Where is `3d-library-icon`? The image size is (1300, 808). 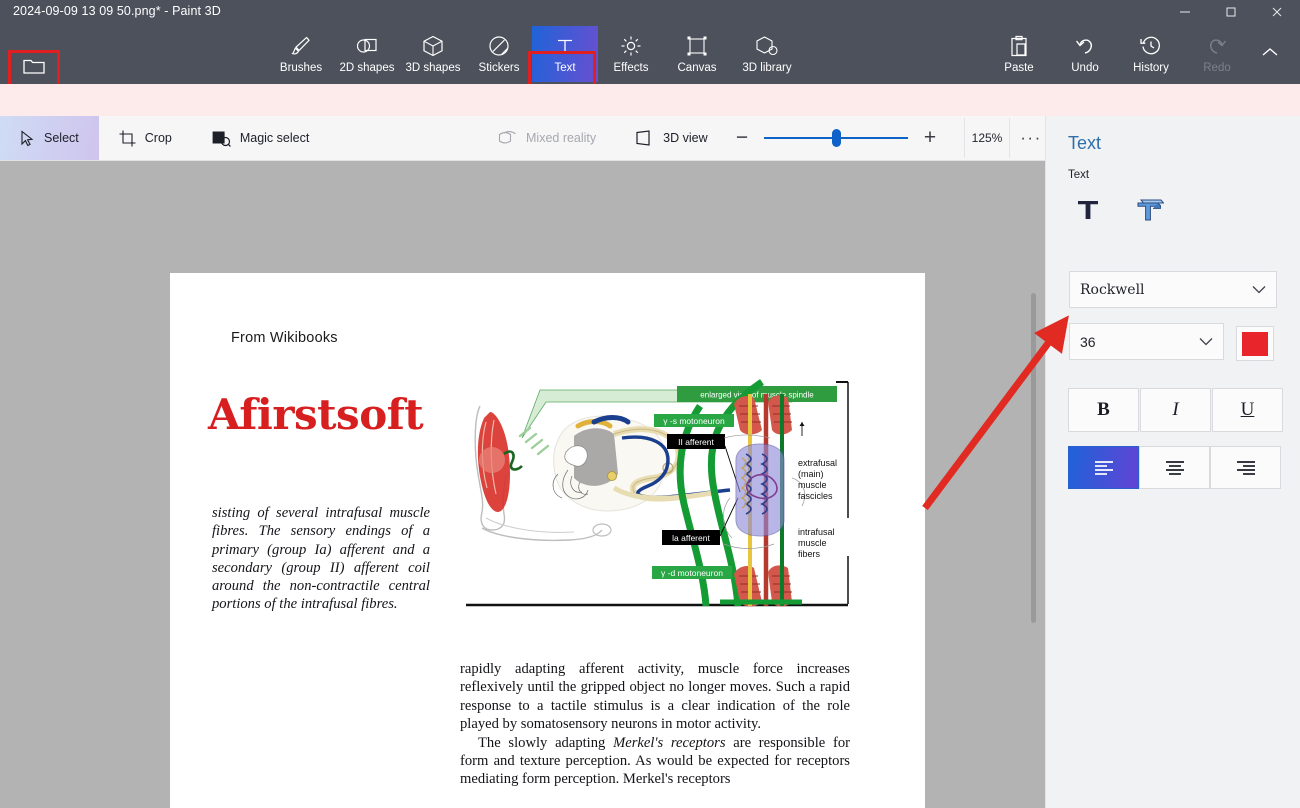 3d-library-icon is located at coordinates (767, 46).